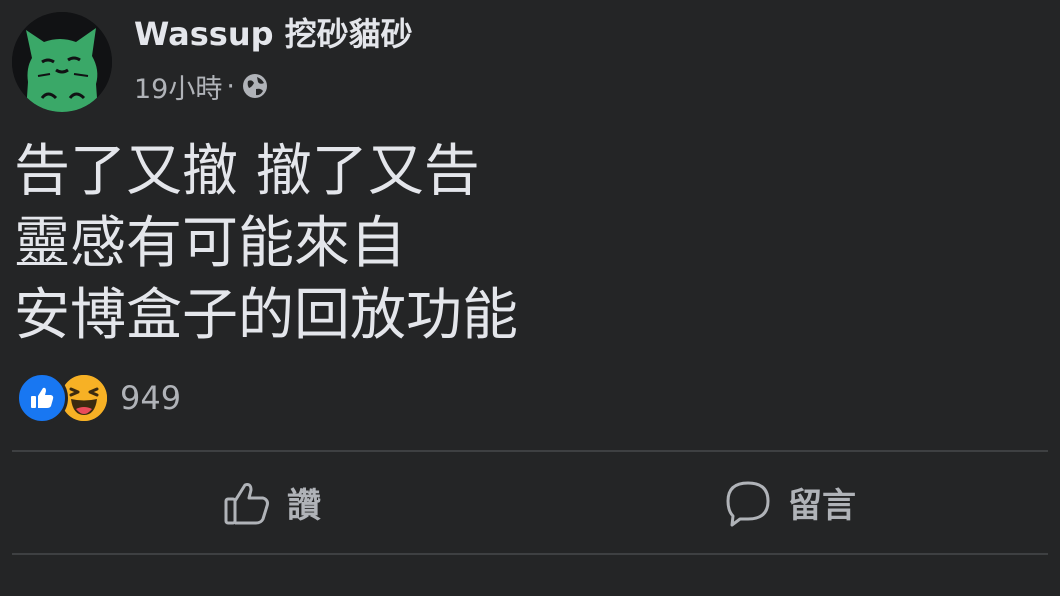 The width and height of the screenshot is (1060, 596). I want to click on thumbs-up-icon, so click(247, 503).